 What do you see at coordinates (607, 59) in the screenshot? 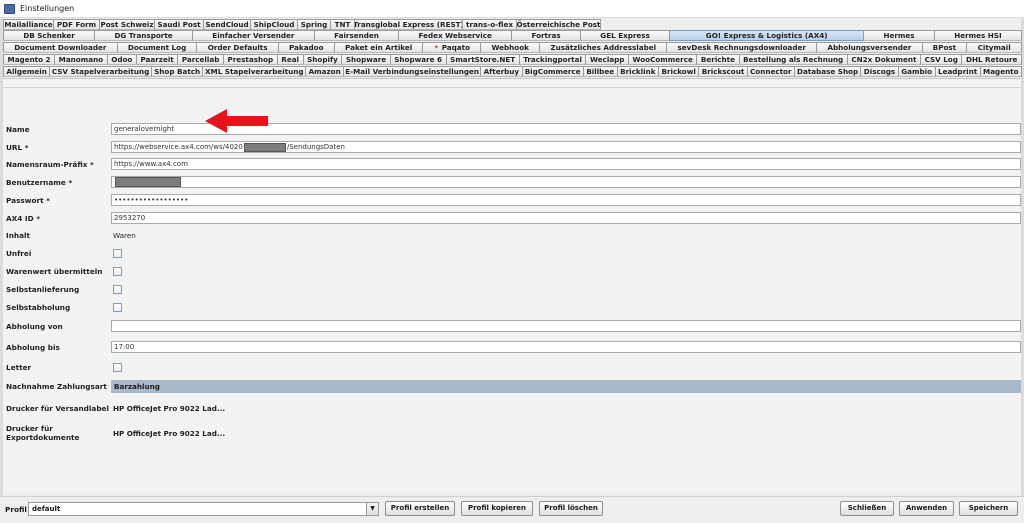
I see `tab-weclapp: Weclapp` at bounding box center [607, 59].